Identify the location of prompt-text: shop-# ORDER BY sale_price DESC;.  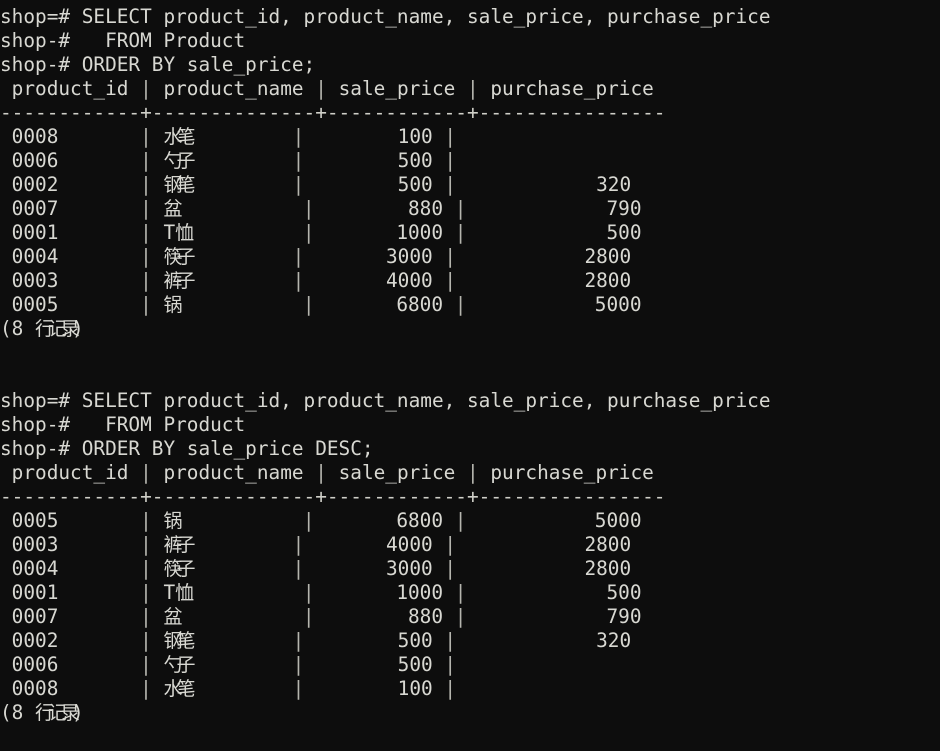
(187, 448).